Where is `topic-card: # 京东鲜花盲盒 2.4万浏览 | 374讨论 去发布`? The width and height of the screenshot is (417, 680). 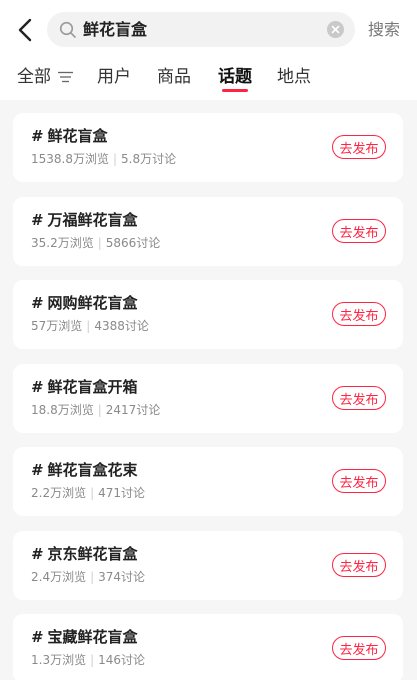 topic-card: # 京东鲜花盲盒 2.4万浏览 | 374讨论 去发布 is located at coordinates (208, 565).